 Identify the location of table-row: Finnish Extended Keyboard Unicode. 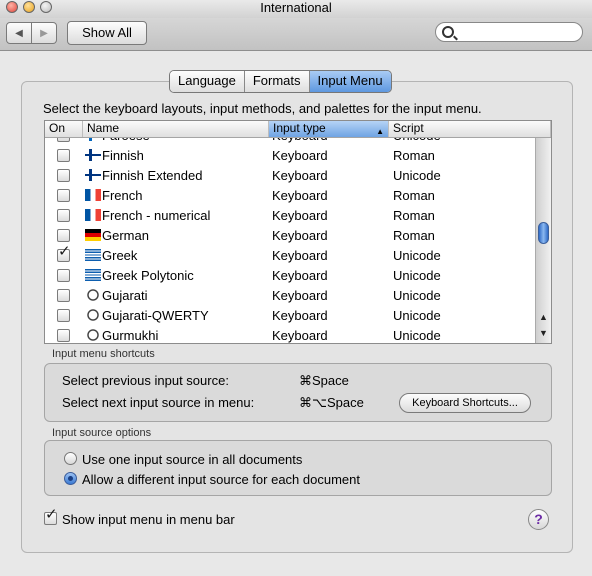
(290, 176).